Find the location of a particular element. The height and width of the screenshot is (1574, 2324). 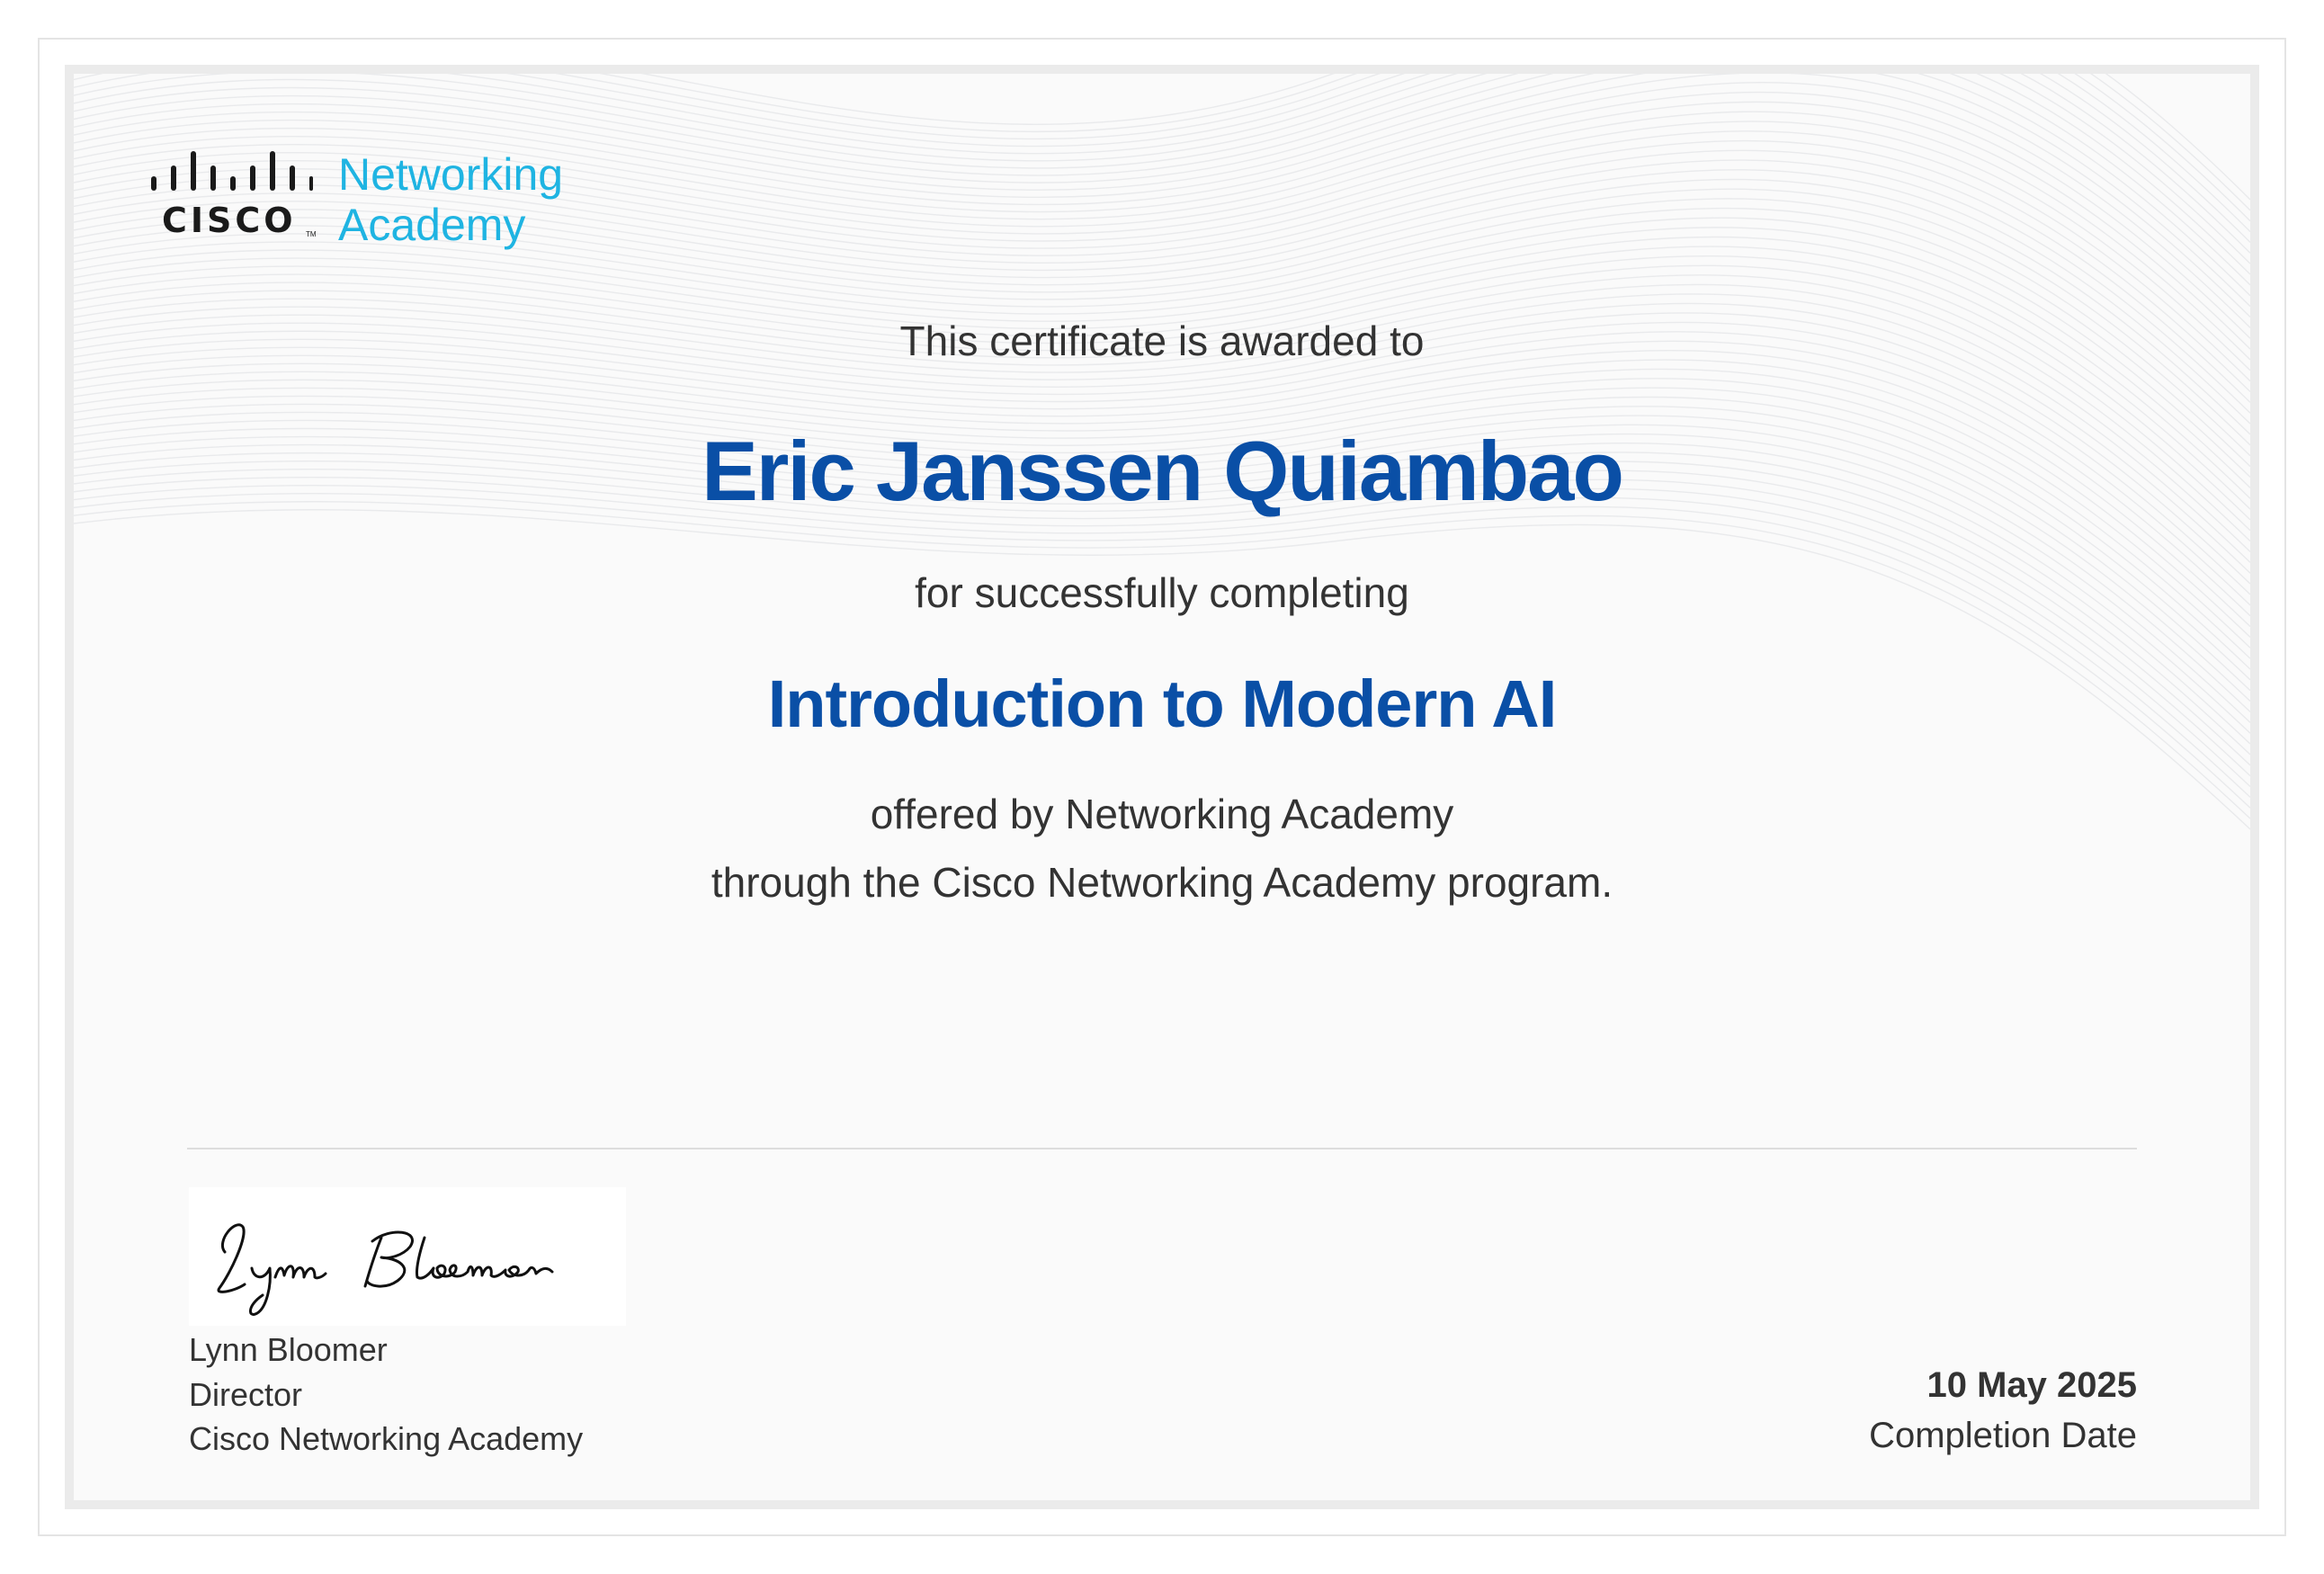

logo-line-networking: Networking is located at coordinates (451, 175).